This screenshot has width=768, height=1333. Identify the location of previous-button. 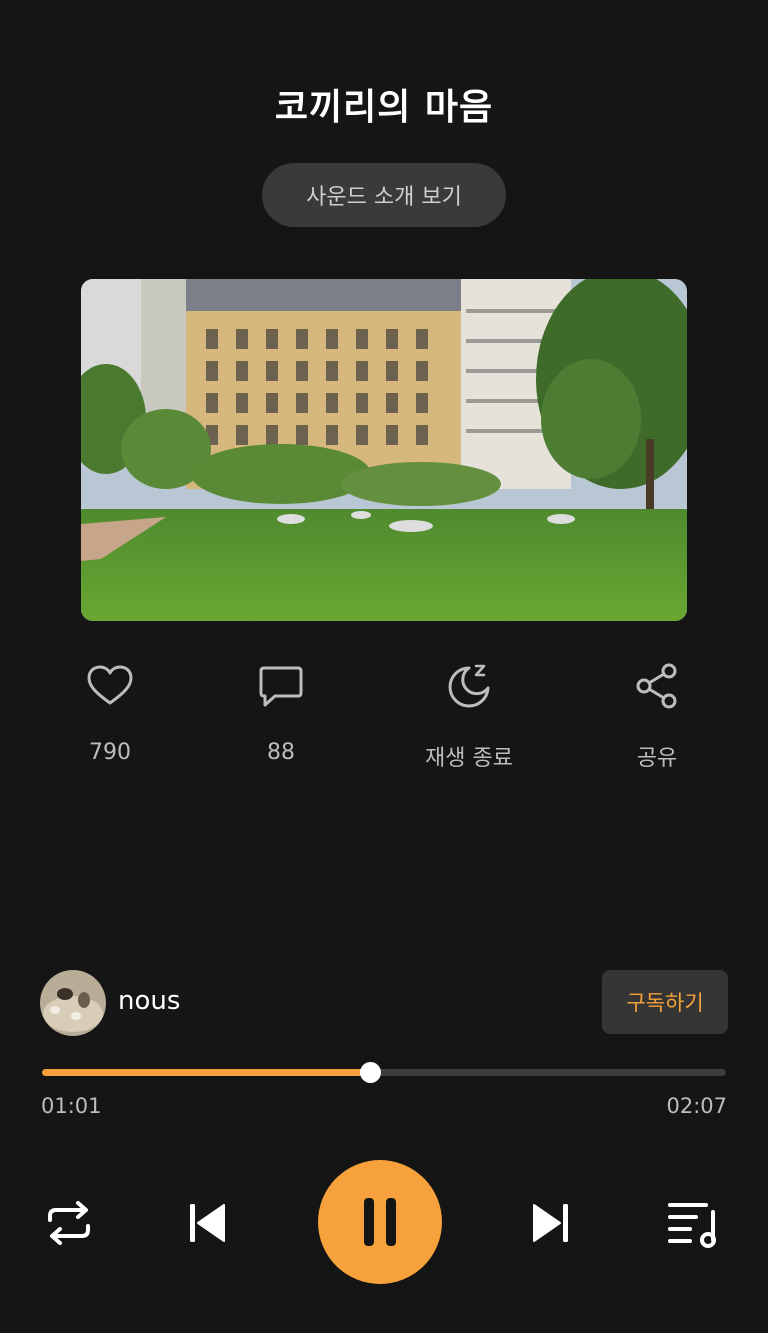
(207, 1223).